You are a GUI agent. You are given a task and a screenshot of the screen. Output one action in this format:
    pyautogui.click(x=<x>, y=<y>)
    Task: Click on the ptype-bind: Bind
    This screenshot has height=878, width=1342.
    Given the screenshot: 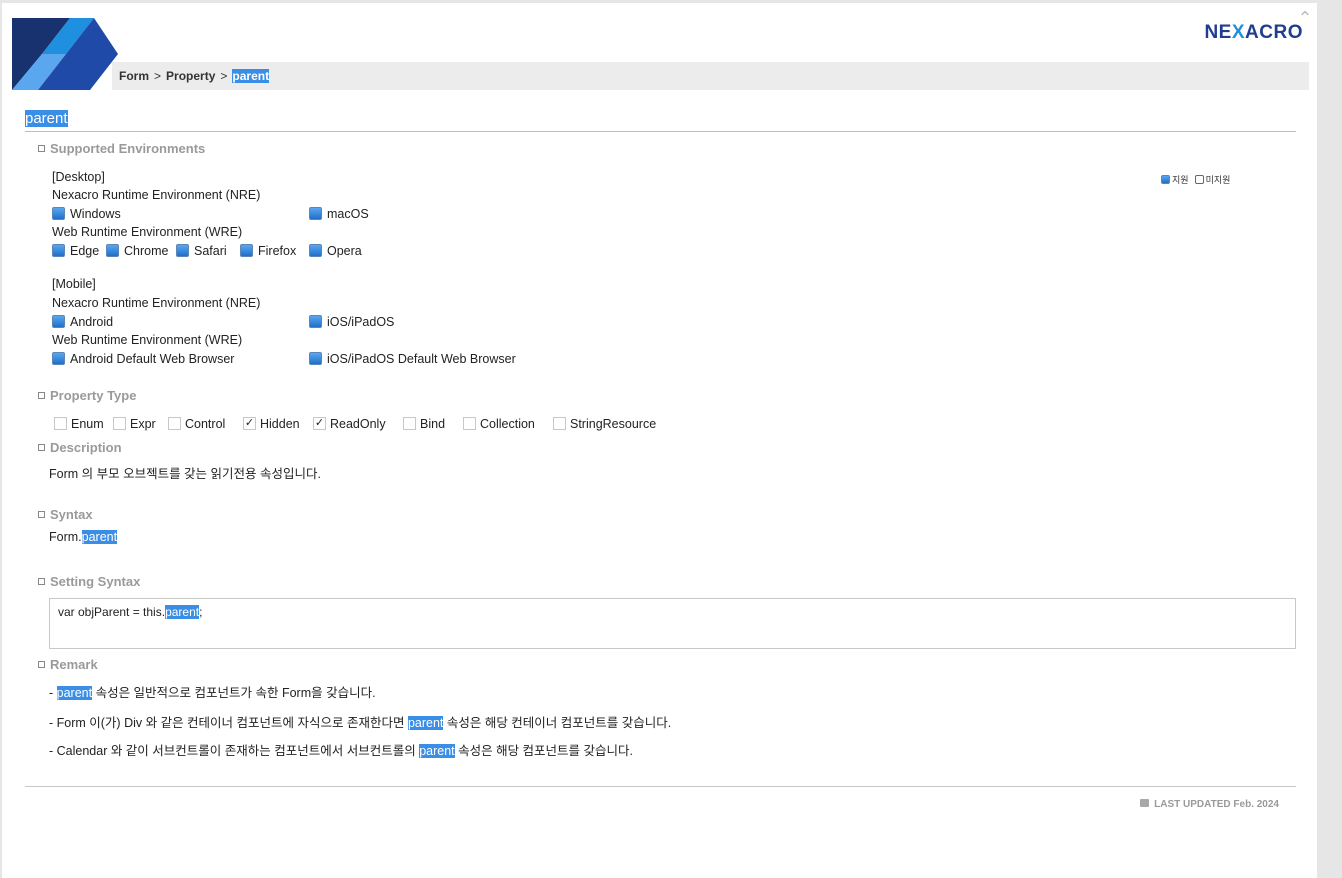 What is the action you would take?
    pyautogui.click(x=424, y=424)
    